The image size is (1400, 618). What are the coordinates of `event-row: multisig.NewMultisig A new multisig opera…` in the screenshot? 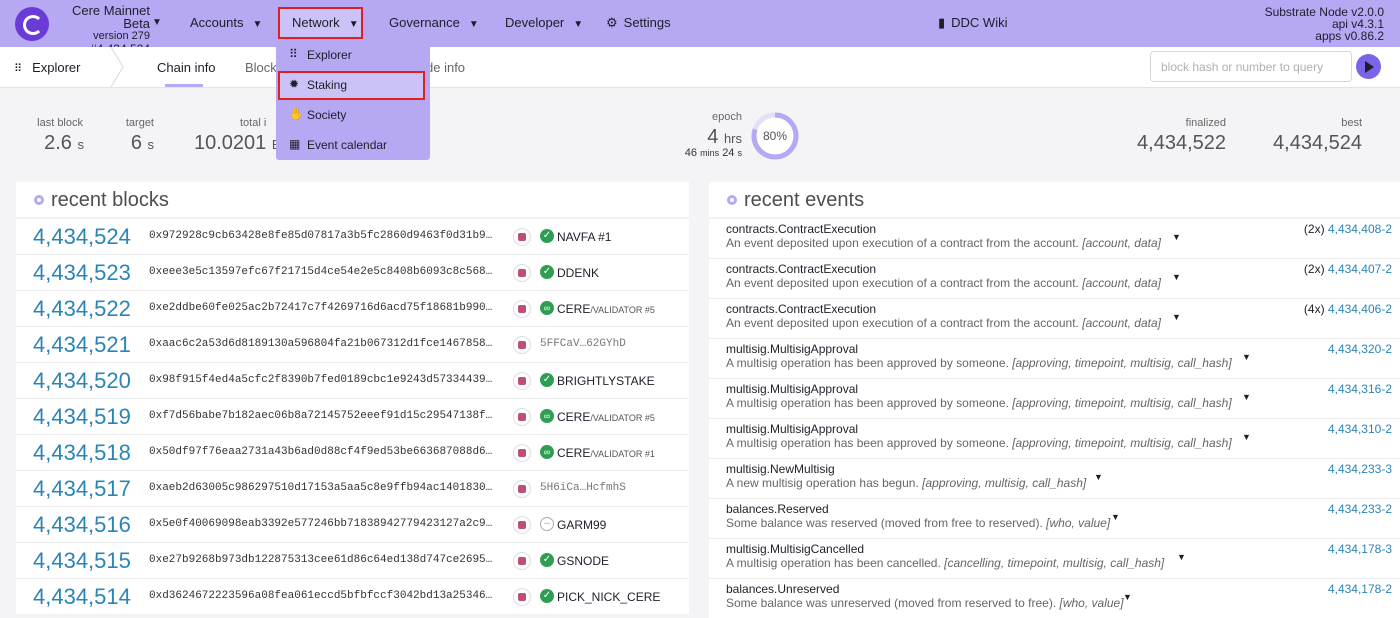 It's located at (1054, 478).